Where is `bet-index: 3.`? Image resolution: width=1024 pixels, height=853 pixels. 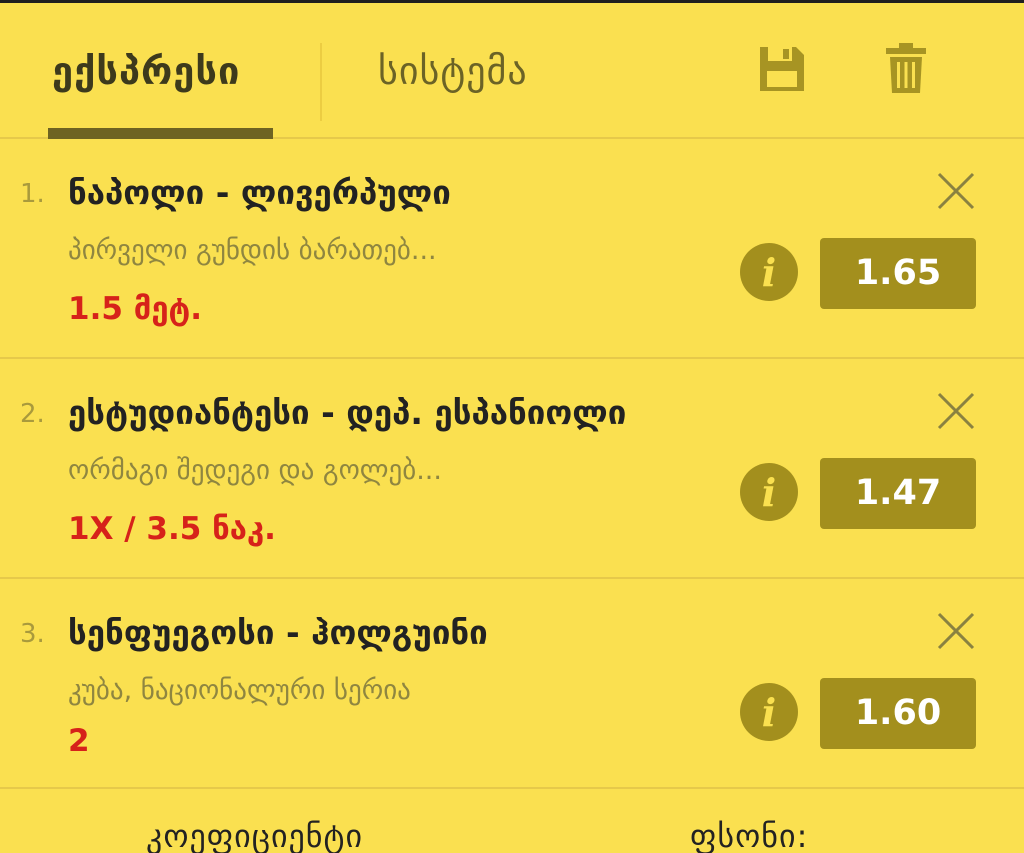 bet-index: 3. is located at coordinates (32, 634).